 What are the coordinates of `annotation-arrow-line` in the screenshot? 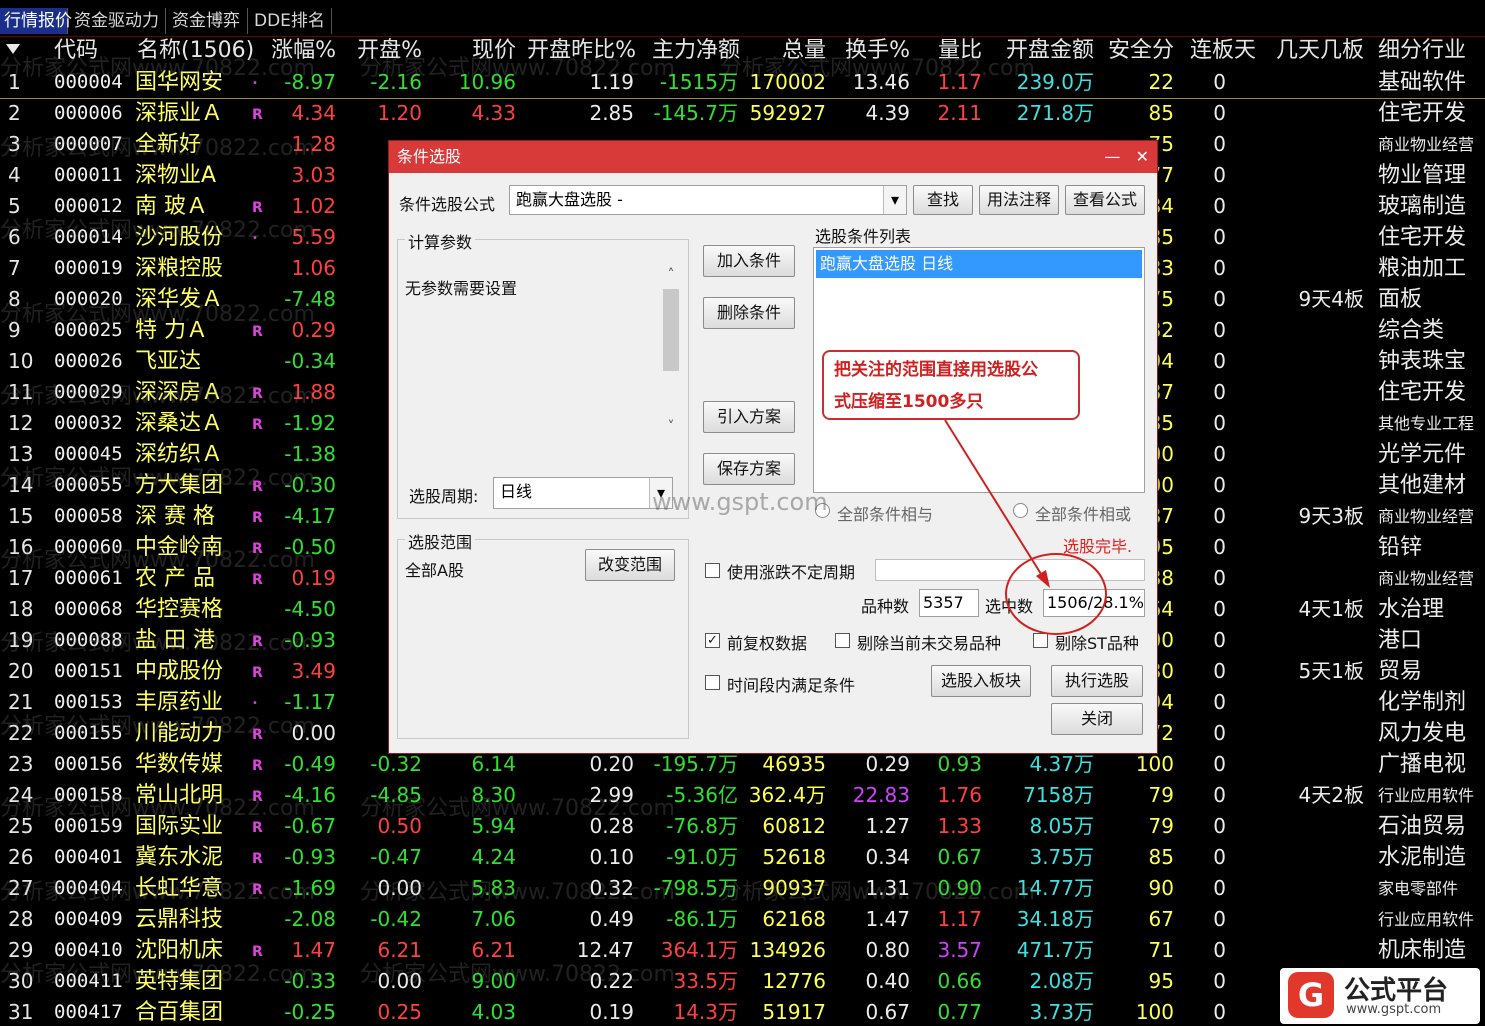 It's located at (995, 501).